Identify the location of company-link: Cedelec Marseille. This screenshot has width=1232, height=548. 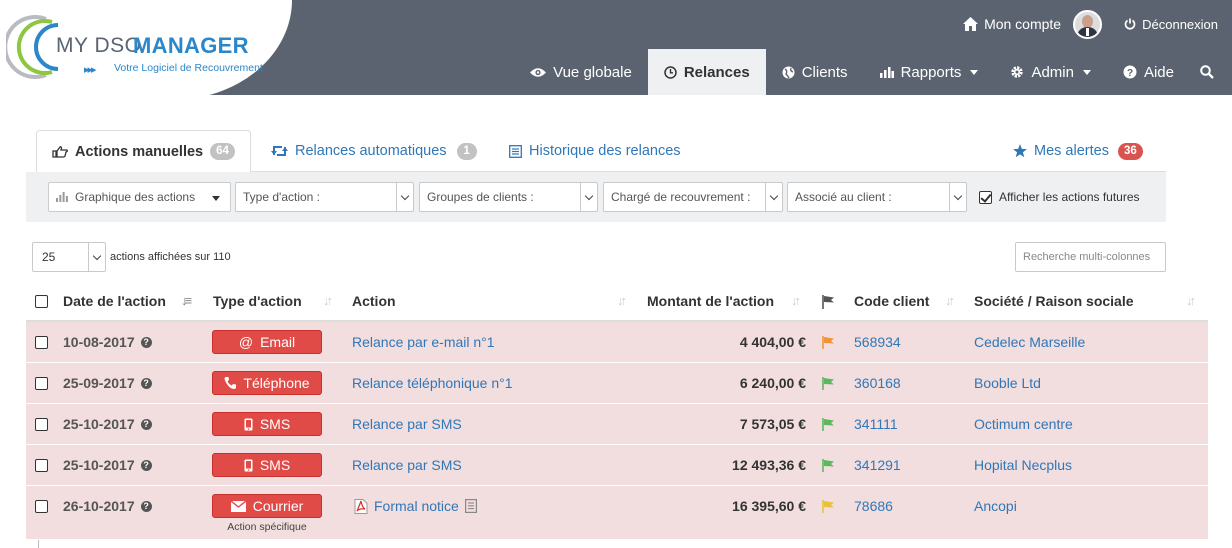
(1029, 342).